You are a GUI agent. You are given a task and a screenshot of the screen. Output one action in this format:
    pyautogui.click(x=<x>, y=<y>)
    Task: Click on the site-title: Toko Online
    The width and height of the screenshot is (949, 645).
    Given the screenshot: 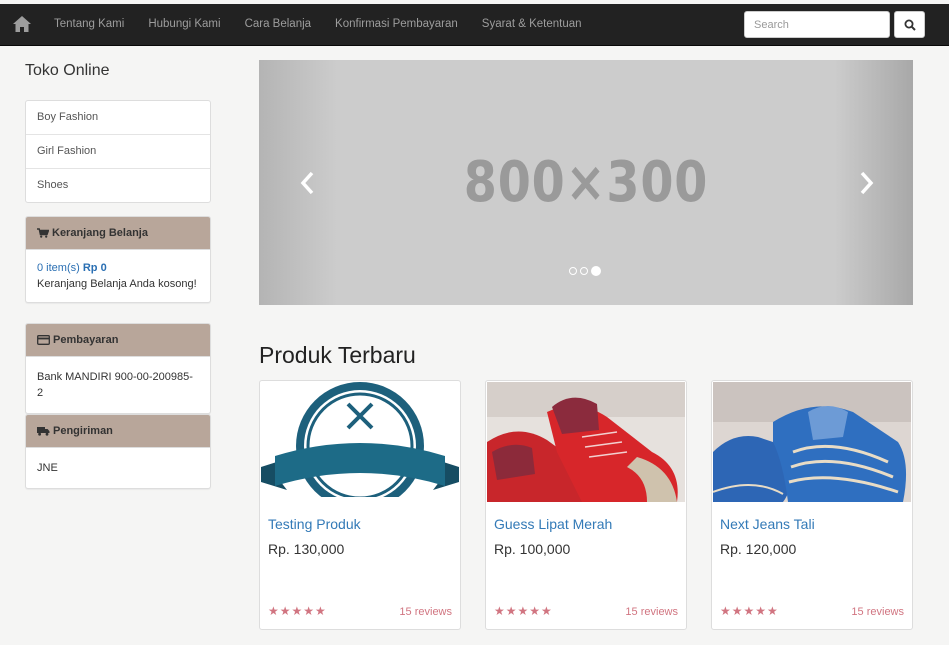 What is the action you would take?
    pyautogui.click(x=67, y=70)
    